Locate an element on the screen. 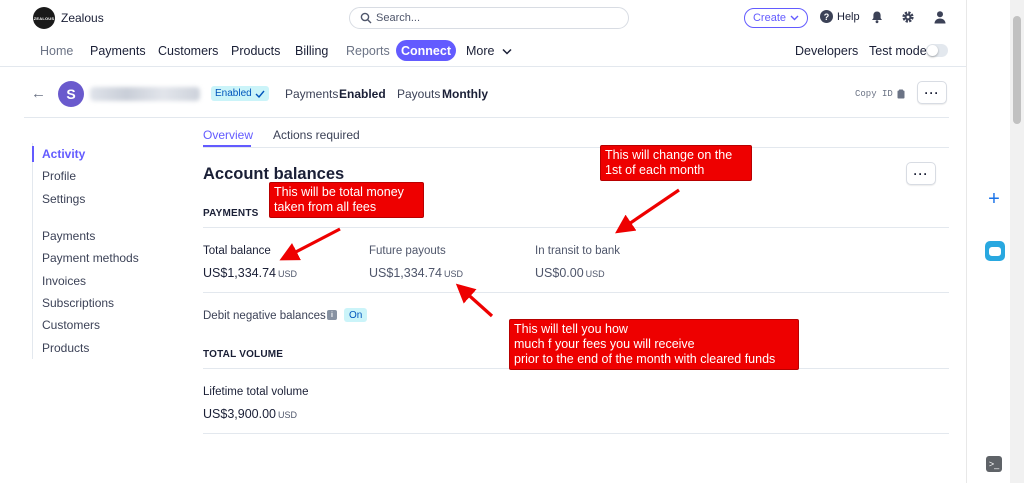 This screenshot has width=1024, height=483. add-icon: + is located at coordinates (994, 199).